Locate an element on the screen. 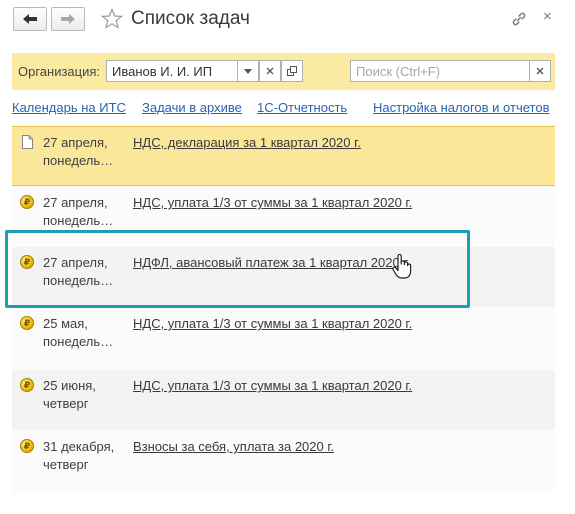  link-its-calendar: Календарь на ИТС is located at coordinates (69, 107).